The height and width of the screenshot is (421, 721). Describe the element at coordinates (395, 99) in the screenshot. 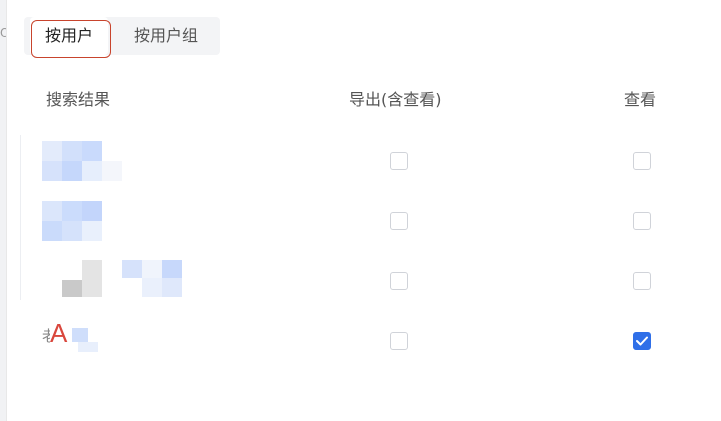

I see `column-header-export: 导出(含查看)` at that location.